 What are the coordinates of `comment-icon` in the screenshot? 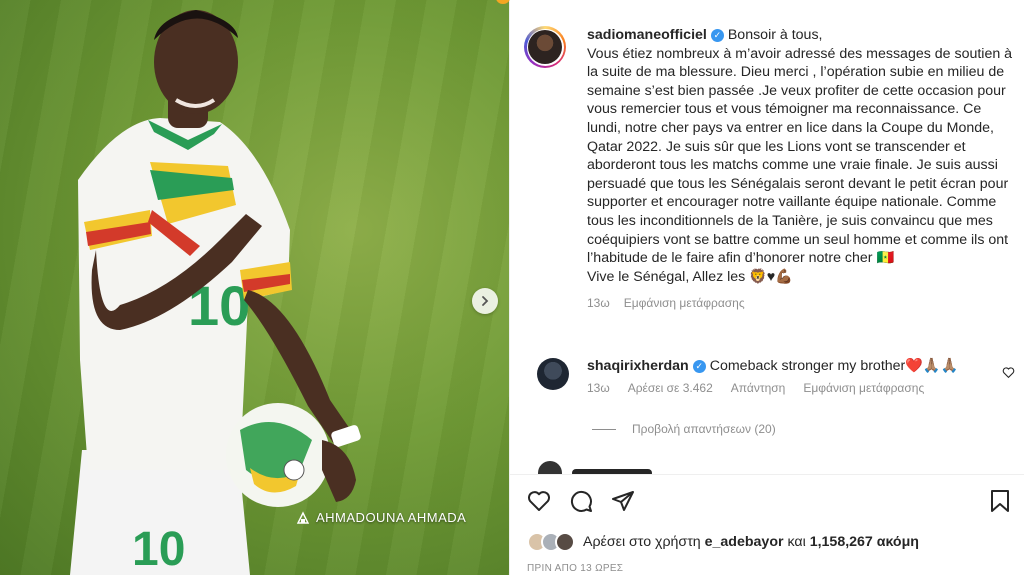 It's located at (581, 501).